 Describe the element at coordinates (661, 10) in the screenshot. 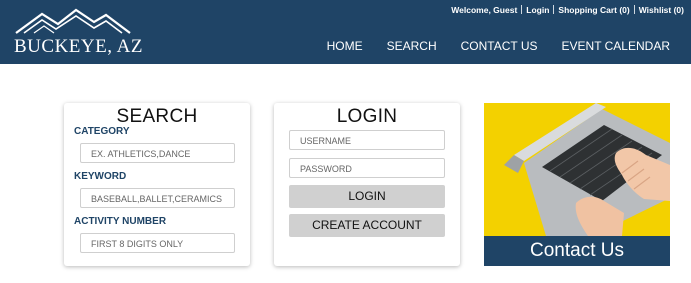

I see `wishlist-link: Wishlist (0)` at that location.